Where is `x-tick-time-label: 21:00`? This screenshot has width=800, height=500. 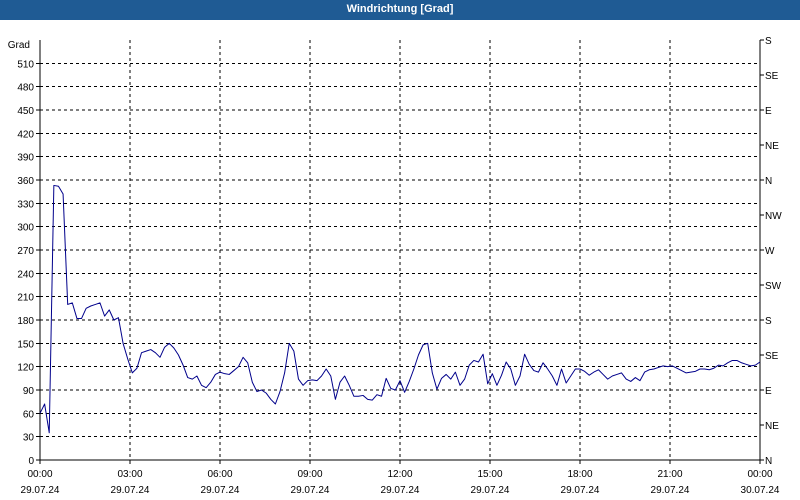
x-tick-time-label: 21:00 is located at coordinates (669, 474).